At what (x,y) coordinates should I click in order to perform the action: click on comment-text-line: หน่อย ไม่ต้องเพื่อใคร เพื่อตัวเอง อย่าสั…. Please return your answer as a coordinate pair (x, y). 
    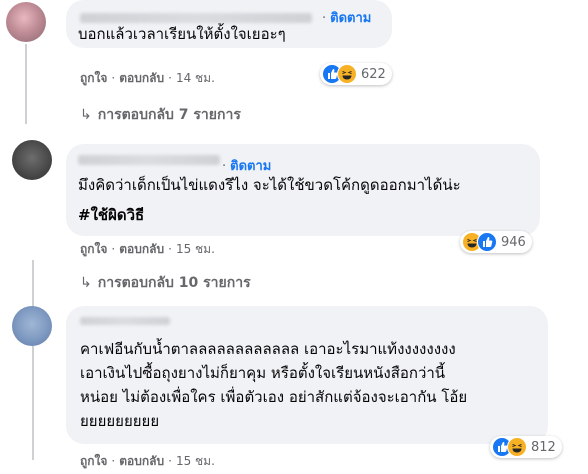
    Looking at the image, I should click on (274, 397).